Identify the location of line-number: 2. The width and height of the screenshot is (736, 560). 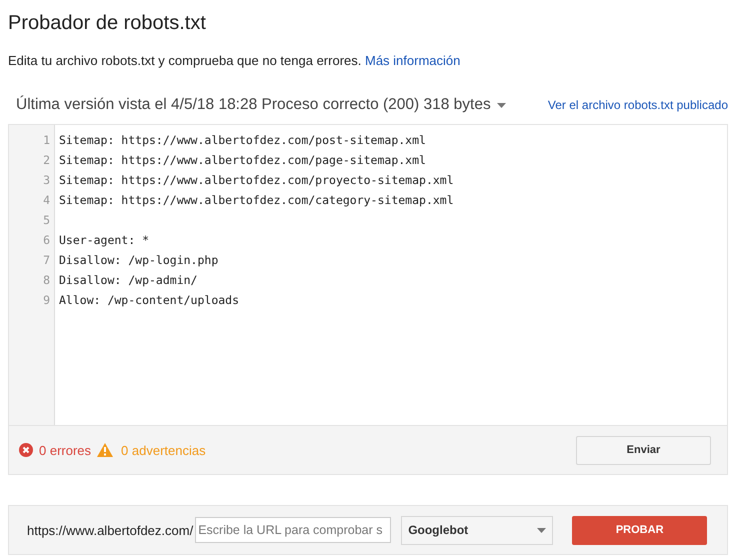
(46, 160).